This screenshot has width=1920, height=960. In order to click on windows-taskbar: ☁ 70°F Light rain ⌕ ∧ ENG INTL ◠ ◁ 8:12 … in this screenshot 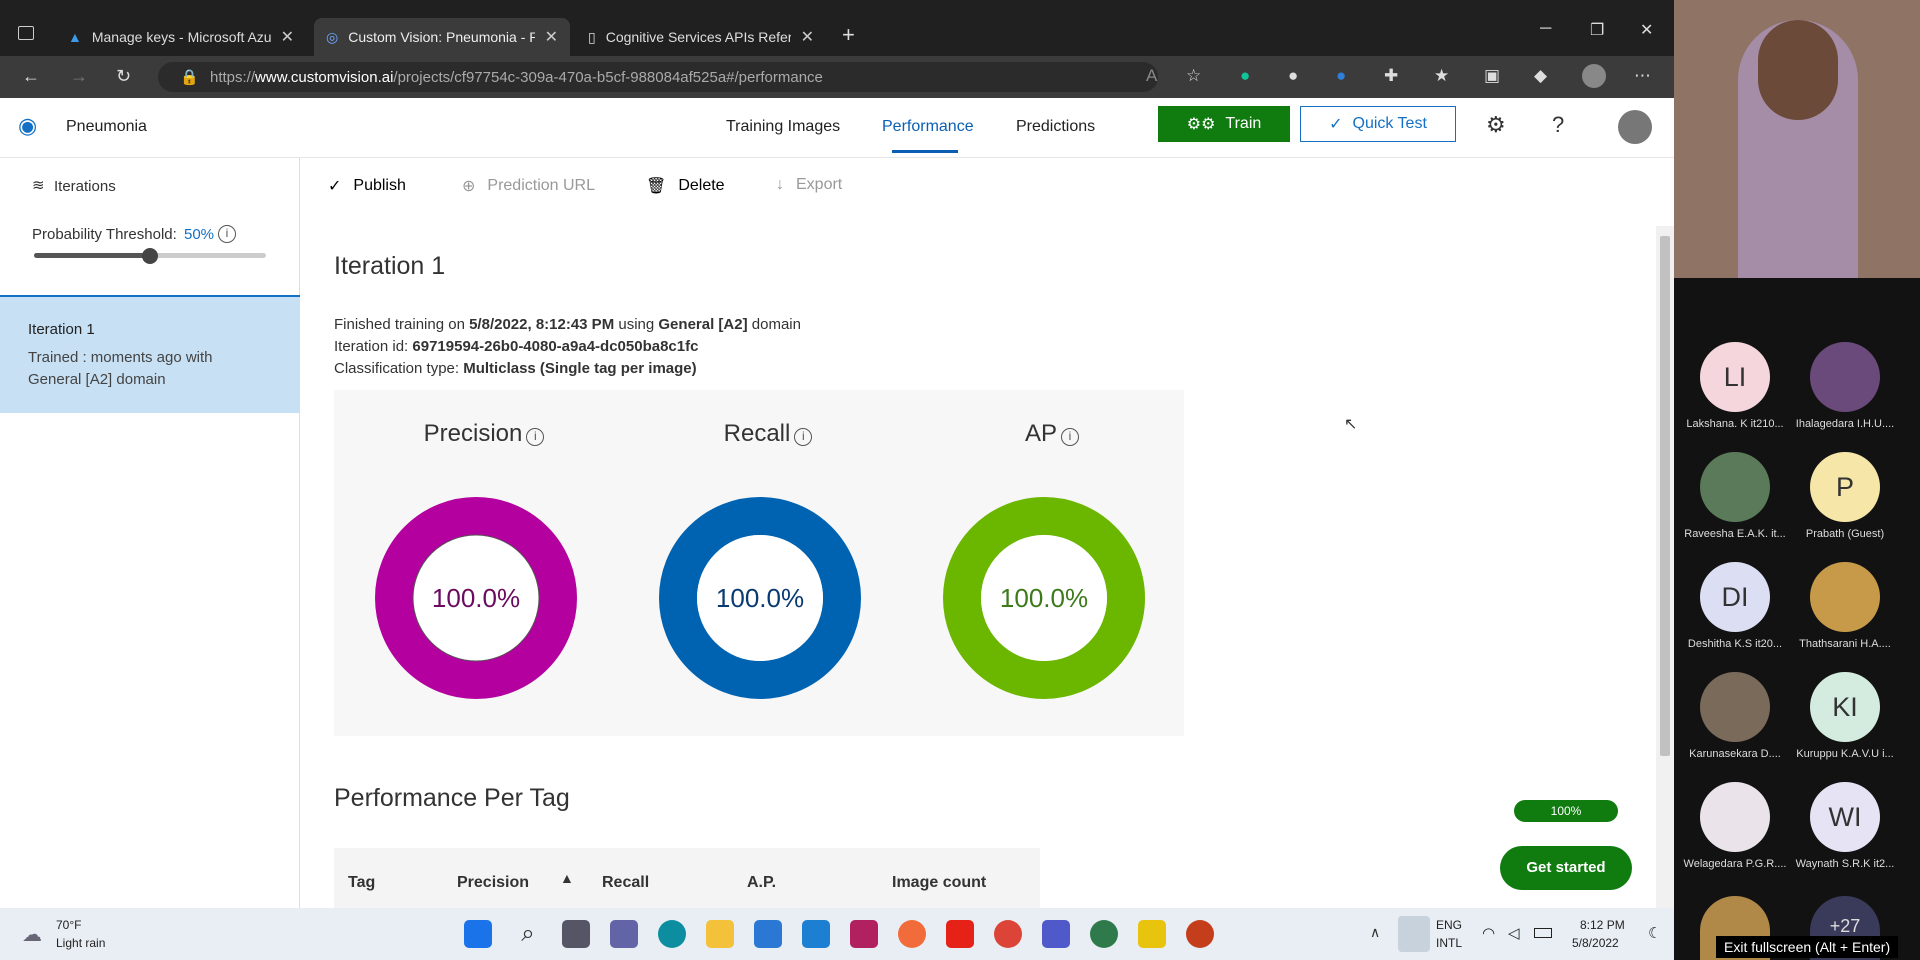, I will do `click(960, 934)`.